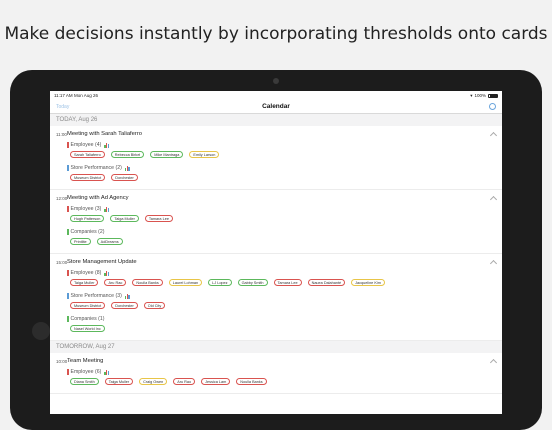 The width and height of the screenshot is (552, 430). Describe the element at coordinates (167, 154) in the screenshot. I see `attendee-chip: Mike Mantraga` at that location.